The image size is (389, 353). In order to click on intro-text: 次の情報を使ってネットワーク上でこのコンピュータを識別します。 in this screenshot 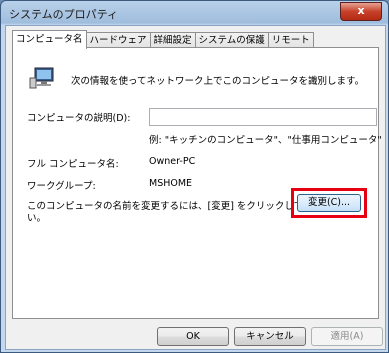, I will do `click(218, 81)`.